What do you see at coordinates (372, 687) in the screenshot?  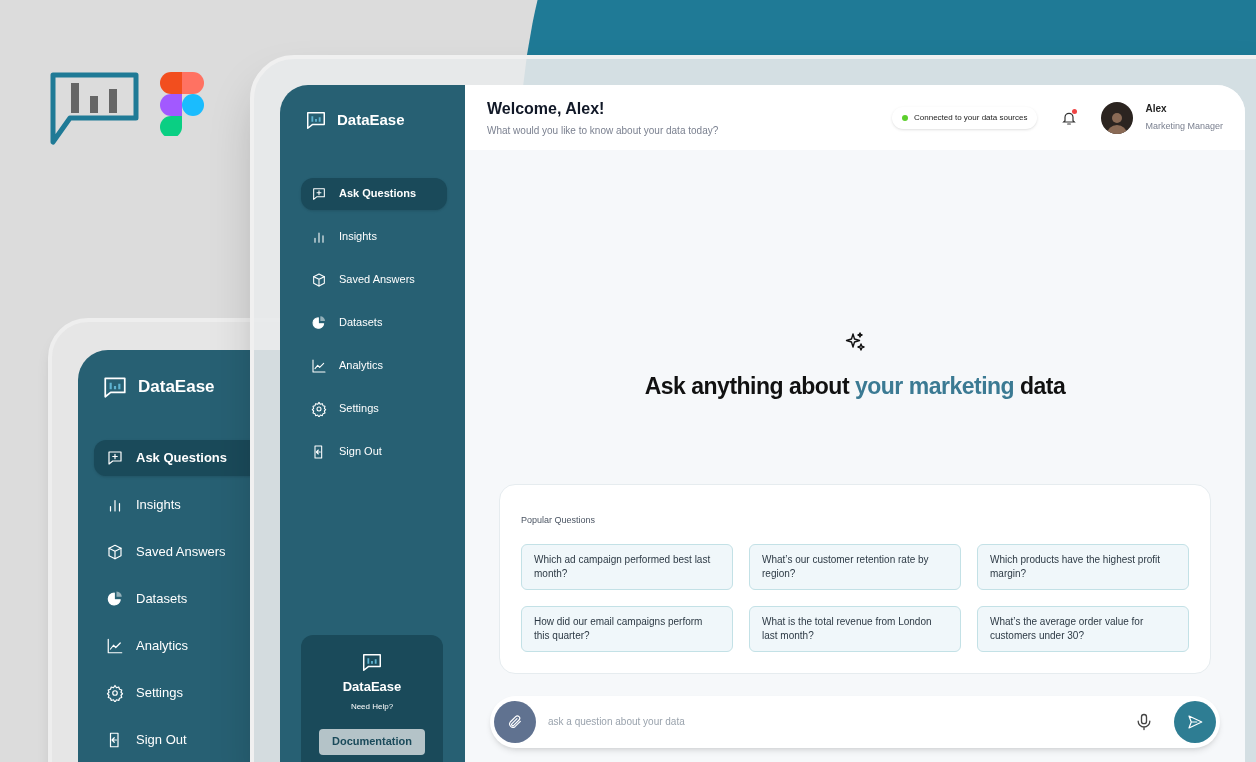 I see `help-card-title: DataEase` at bounding box center [372, 687].